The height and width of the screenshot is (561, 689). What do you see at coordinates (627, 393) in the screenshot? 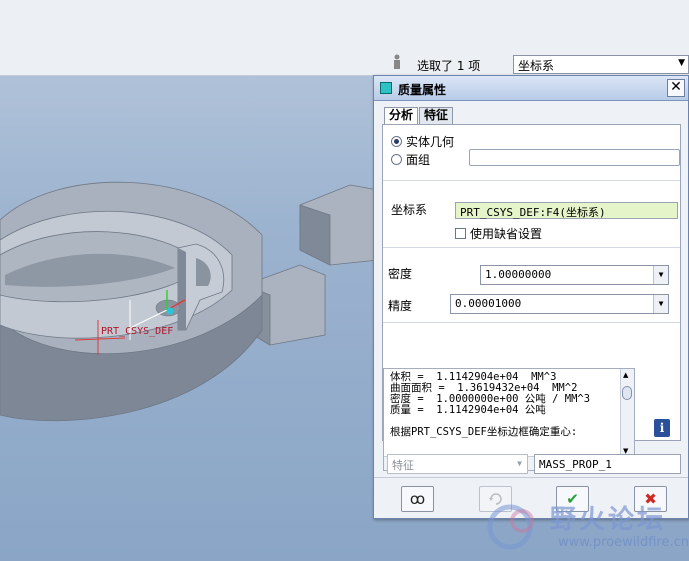
I see `vertical-scroll-thumb` at bounding box center [627, 393].